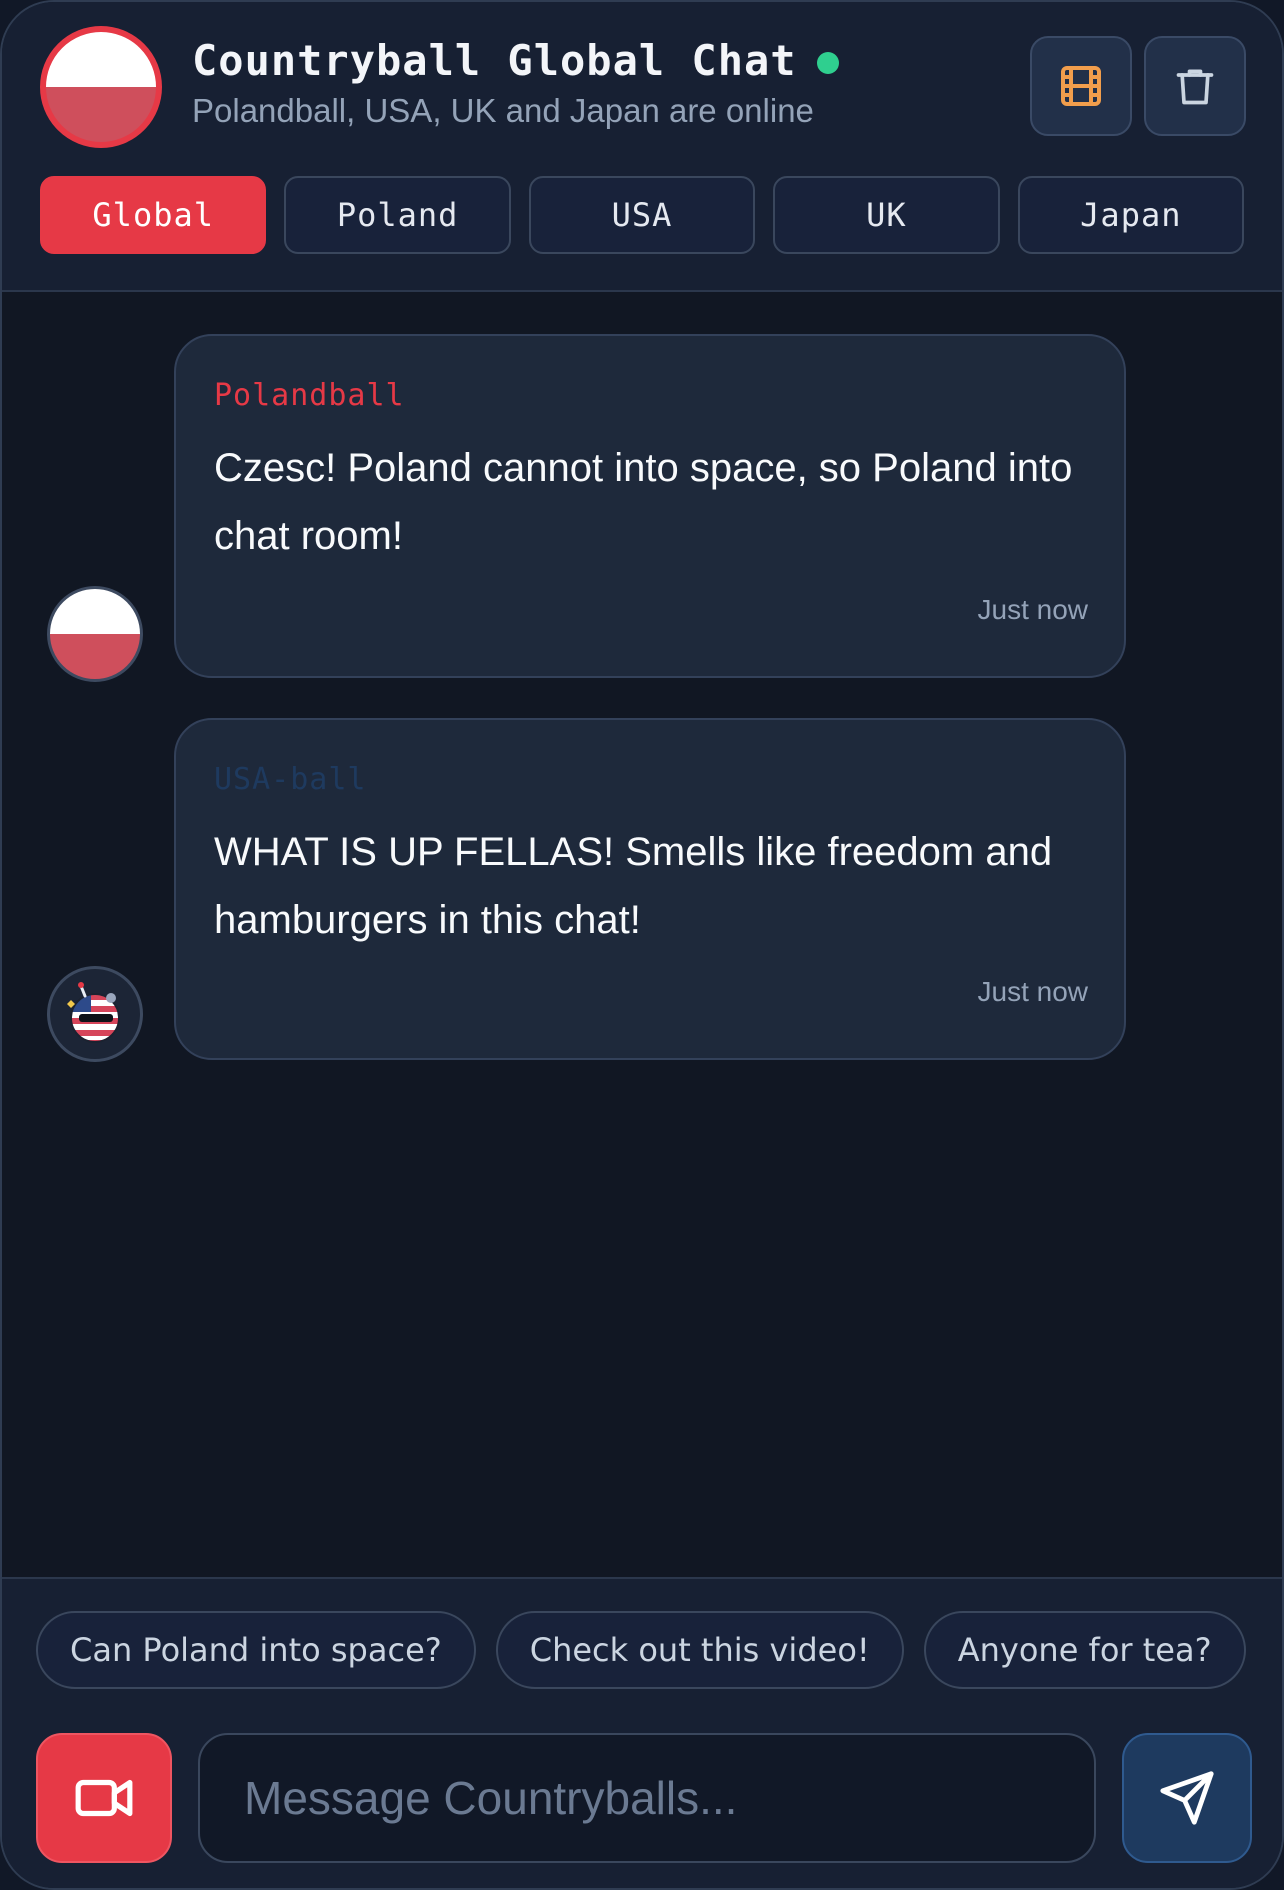  What do you see at coordinates (397, 215) in the screenshot?
I see `tab-poland: Poland` at bounding box center [397, 215].